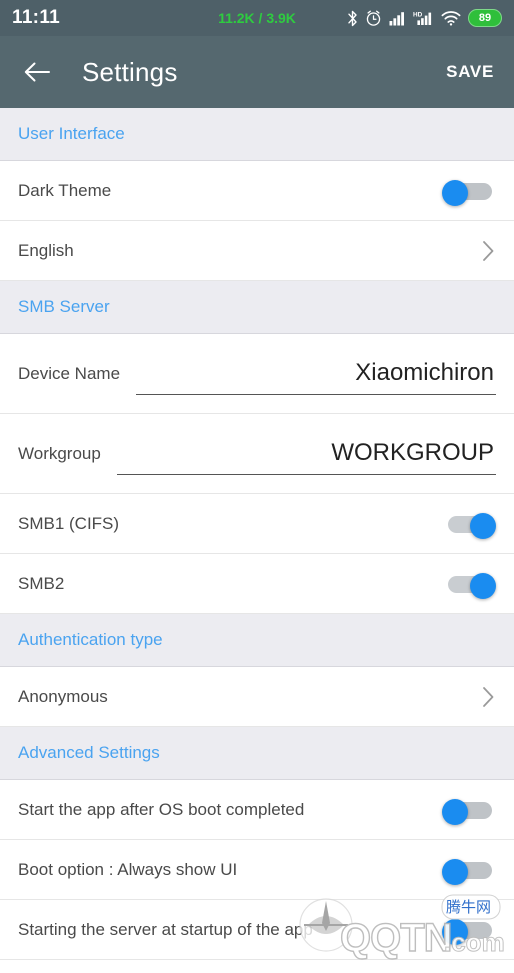  I want to click on signal-icon, so click(397, 18).